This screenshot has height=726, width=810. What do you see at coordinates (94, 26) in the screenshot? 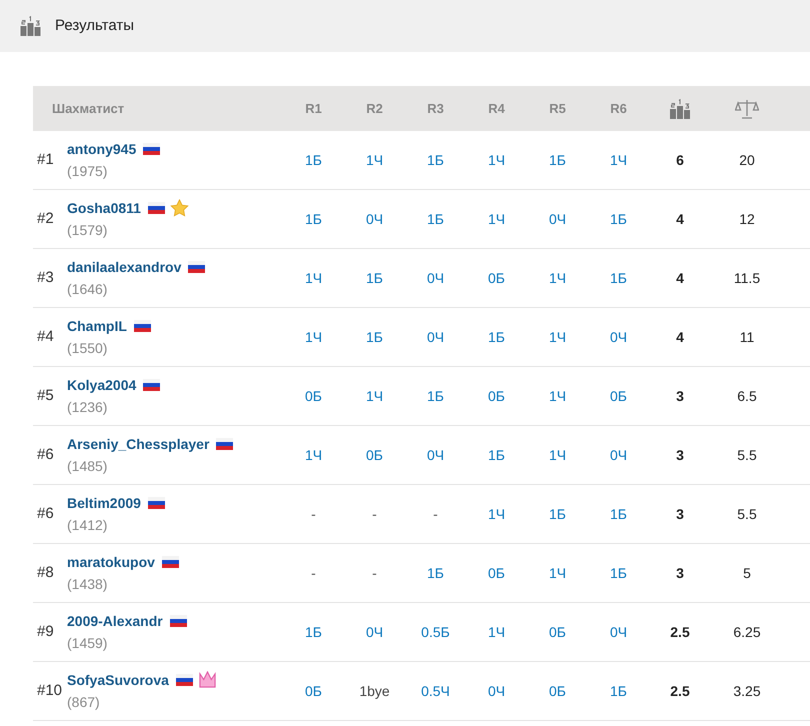
I see `page-title: Результаты` at bounding box center [94, 26].